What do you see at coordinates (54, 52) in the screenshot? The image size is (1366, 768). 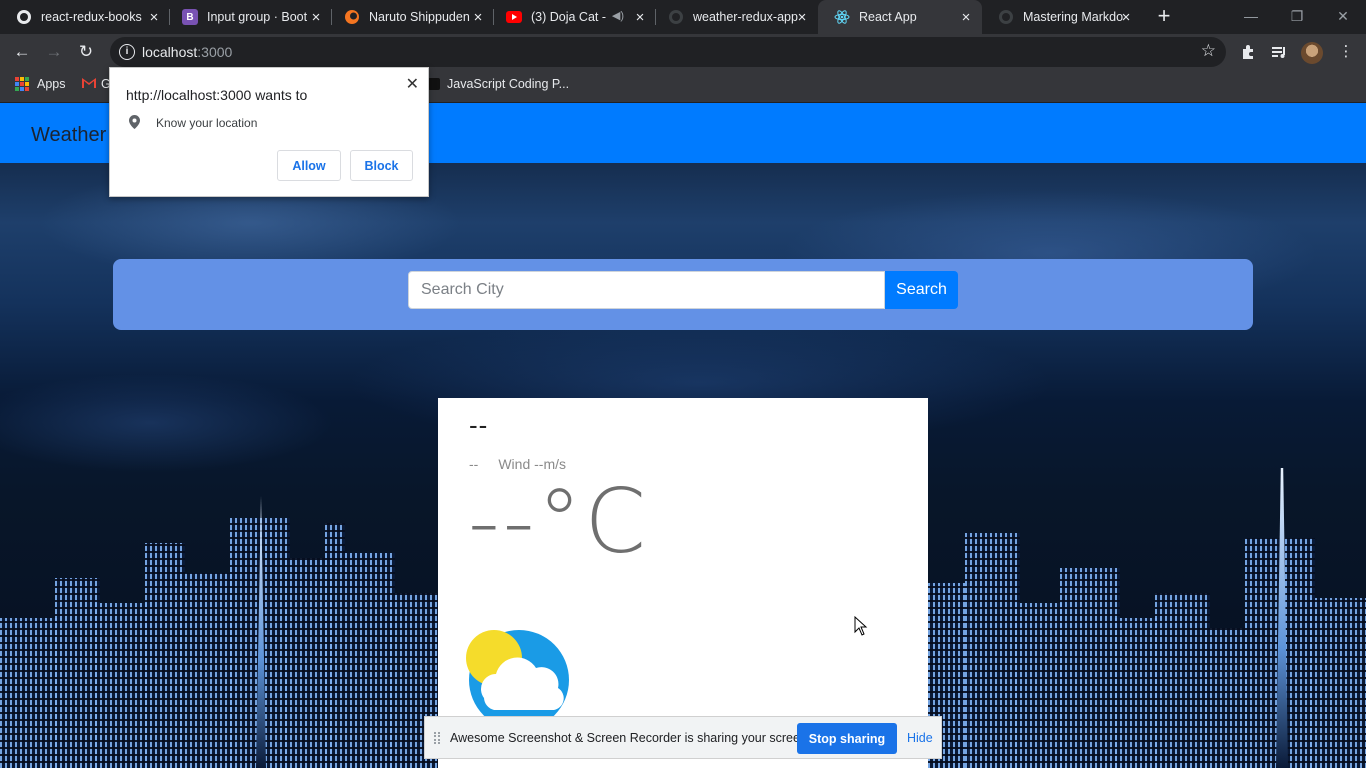 I see `forward-icon: →` at bounding box center [54, 52].